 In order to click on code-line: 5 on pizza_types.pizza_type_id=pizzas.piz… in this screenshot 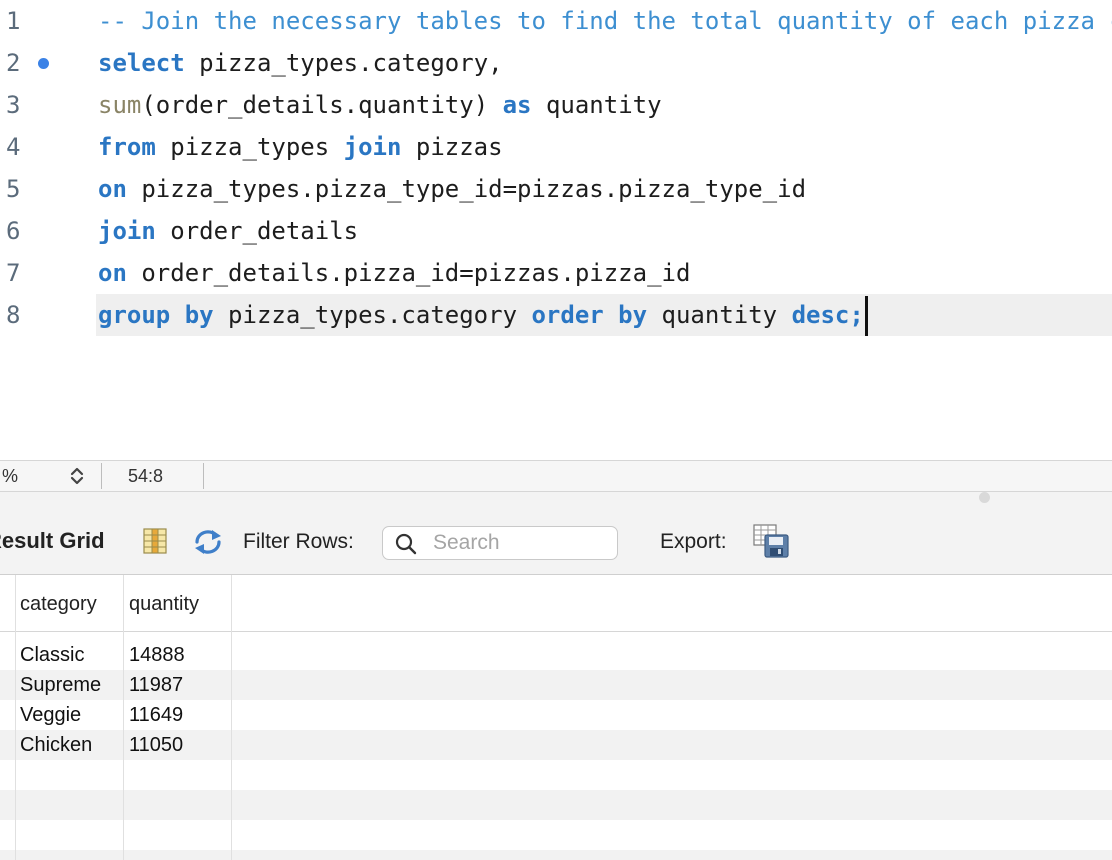, I will do `click(556, 189)`.